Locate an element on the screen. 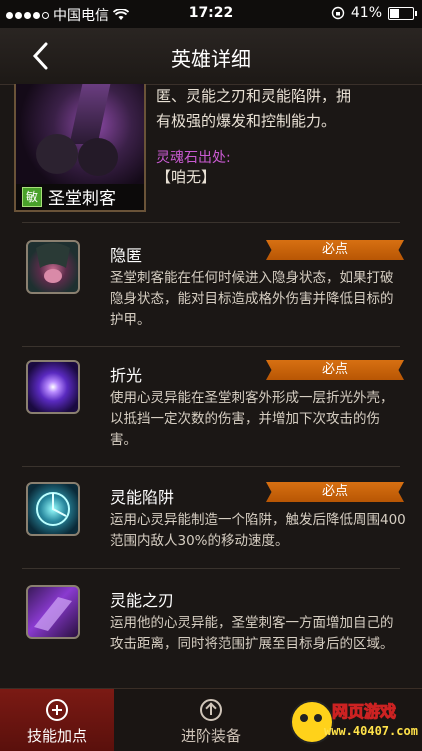  skill-name: 灵能之刃 is located at coordinates (142, 600).